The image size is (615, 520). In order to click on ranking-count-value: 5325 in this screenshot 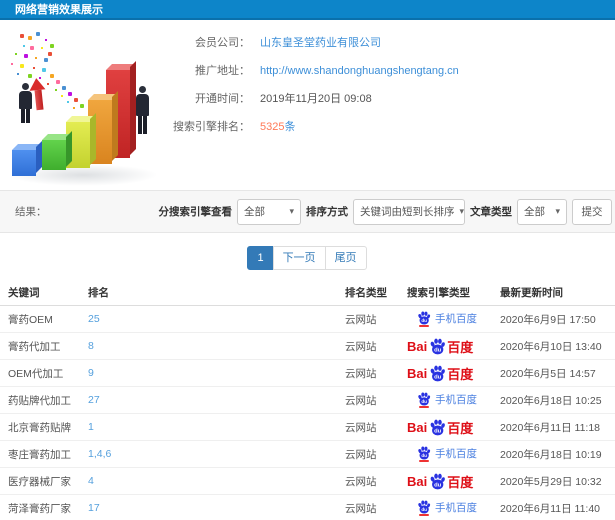, I will do `click(272, 127)`.